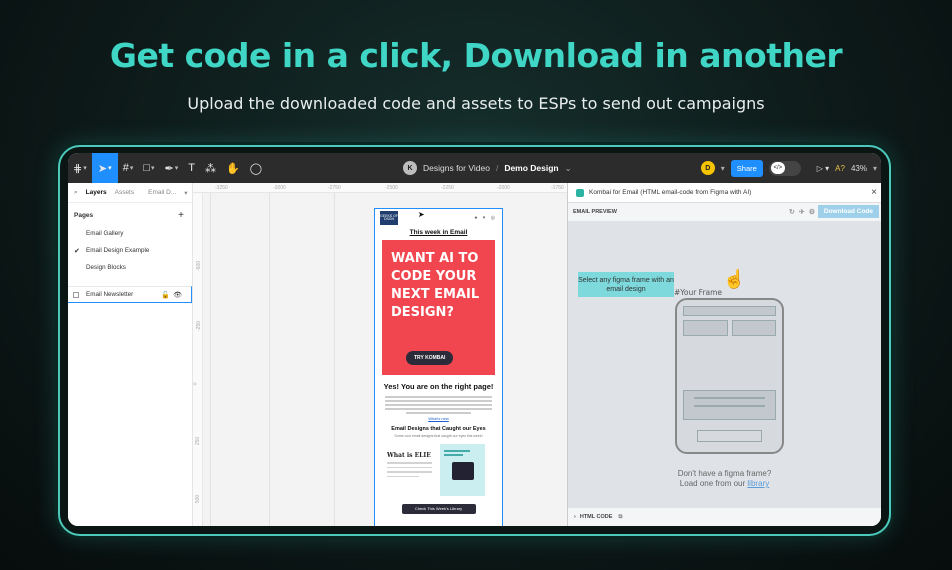 This screenshot has width=952, height=570. What do you see at coordinates (256, 168) in the screenshot?
I see `comment-tool-icon: ◯` at bounding box center [256, 168].